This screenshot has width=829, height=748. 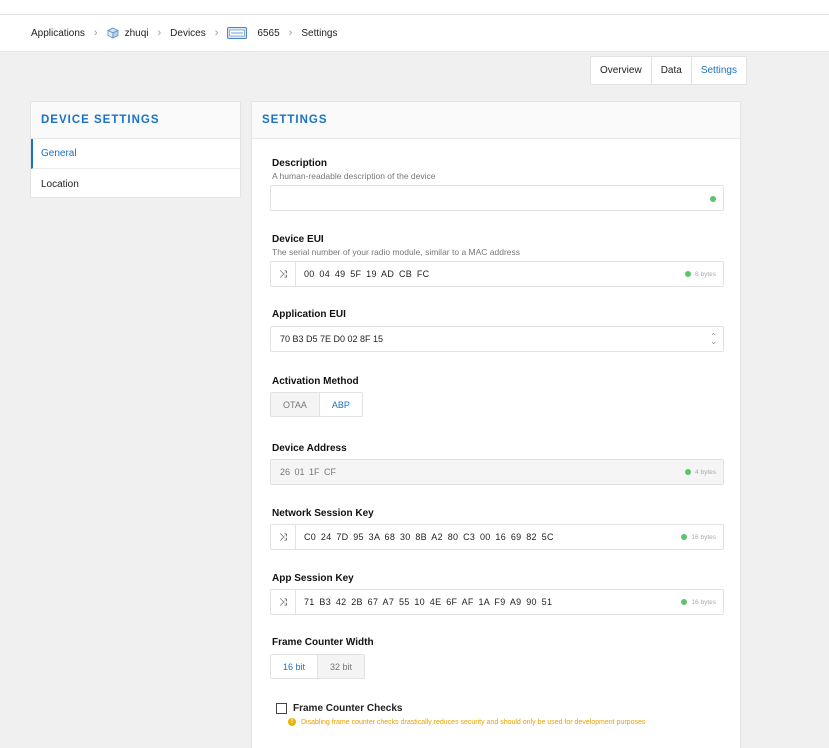 I want to click on tab-data: Data, so click(x=672, y=70).